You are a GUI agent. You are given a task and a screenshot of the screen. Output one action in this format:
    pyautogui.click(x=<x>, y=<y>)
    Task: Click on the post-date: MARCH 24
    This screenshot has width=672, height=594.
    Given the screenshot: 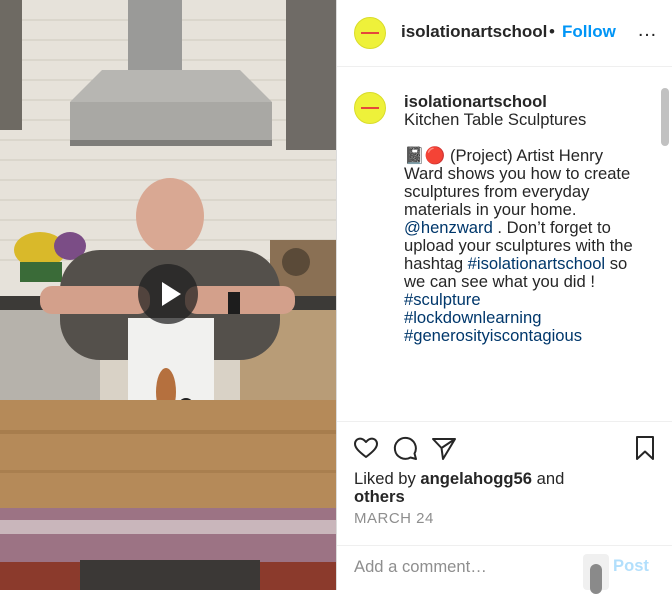 What is the action you would take?
    pyautogui.click(x=394, y=518)
    